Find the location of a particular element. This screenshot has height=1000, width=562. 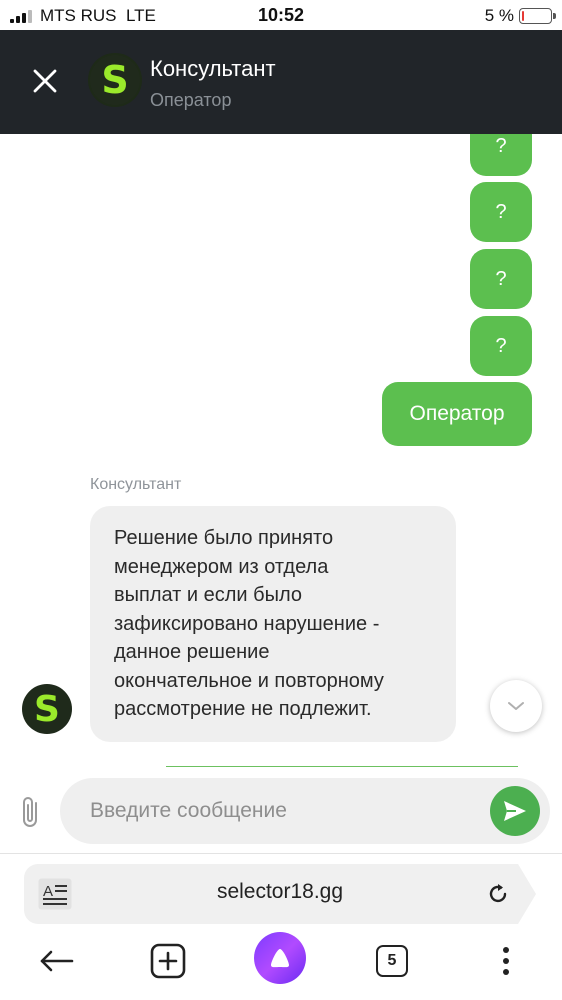

message-line: зафиксировано нарушение - is located at coordinates (247, 623).